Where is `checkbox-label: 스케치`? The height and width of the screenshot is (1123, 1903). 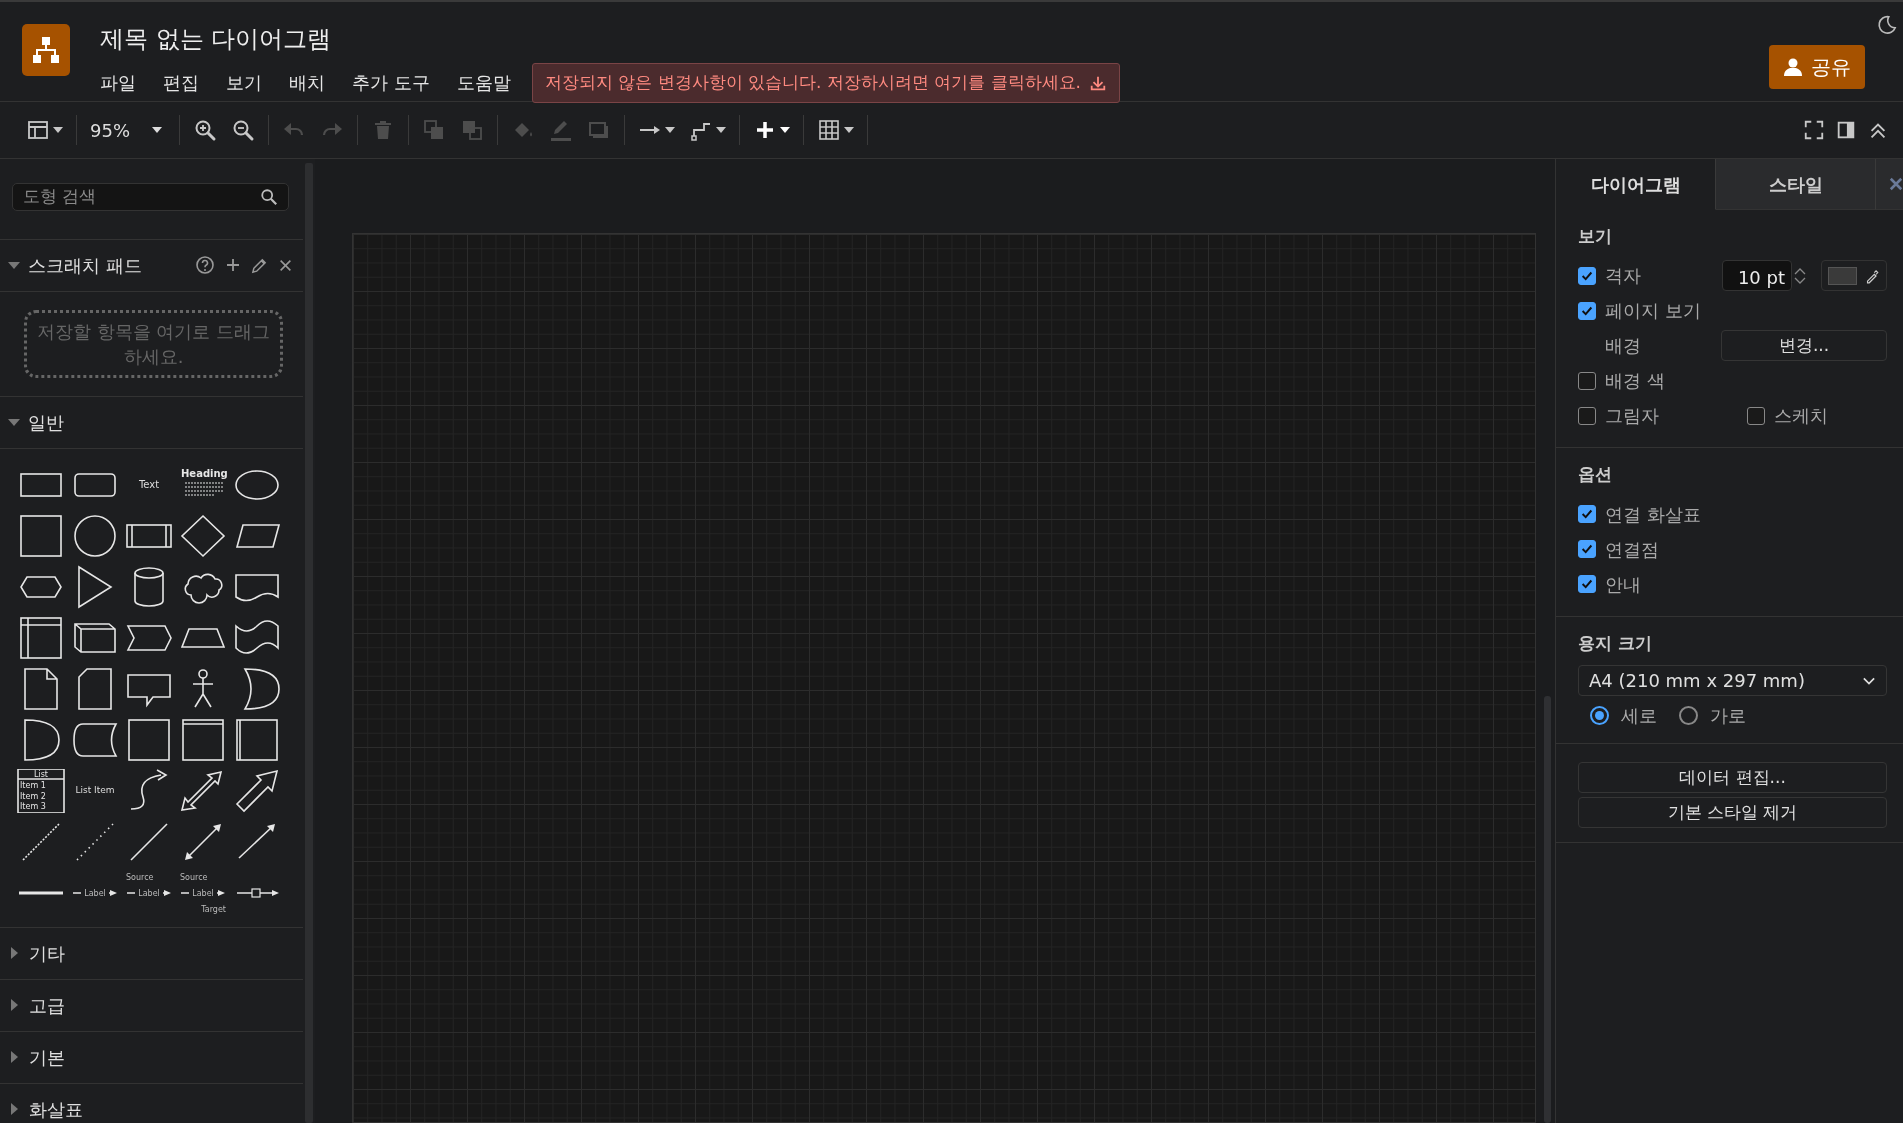
checkbox-label: 스케치 is located at coordinates (1801, 416).